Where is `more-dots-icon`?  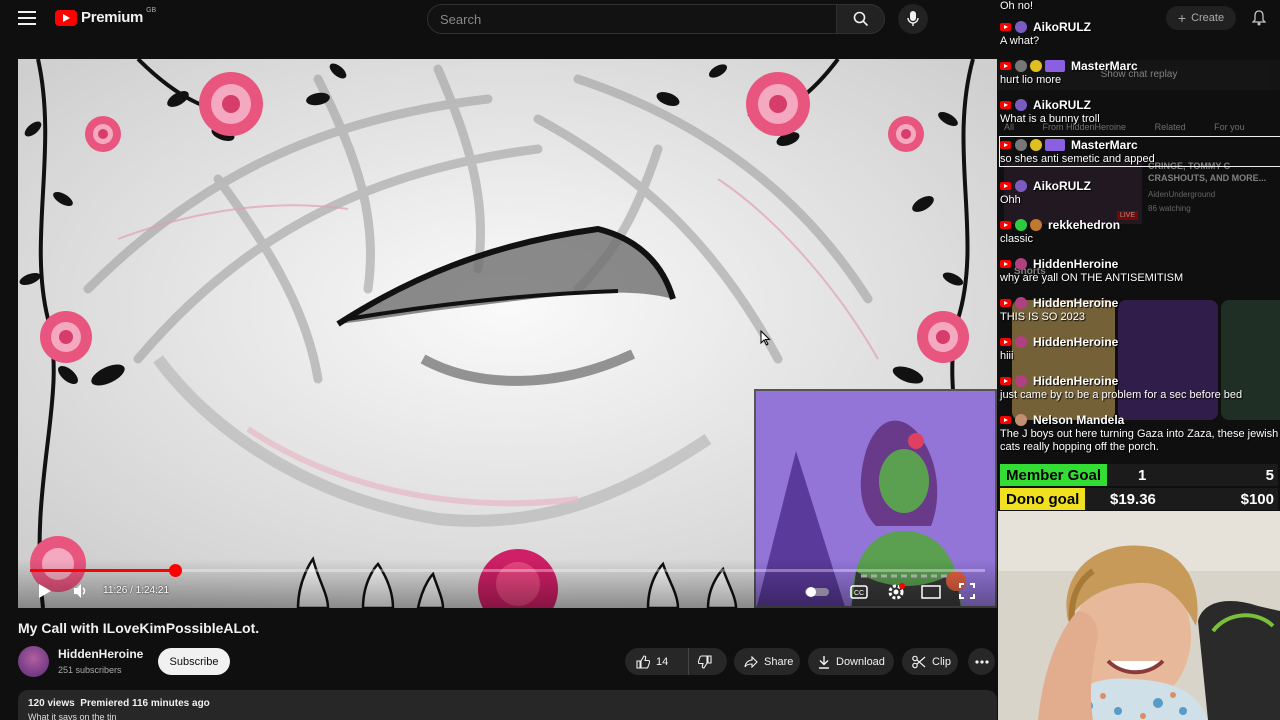 more-dots-icon is located at coordinates (981, 661).